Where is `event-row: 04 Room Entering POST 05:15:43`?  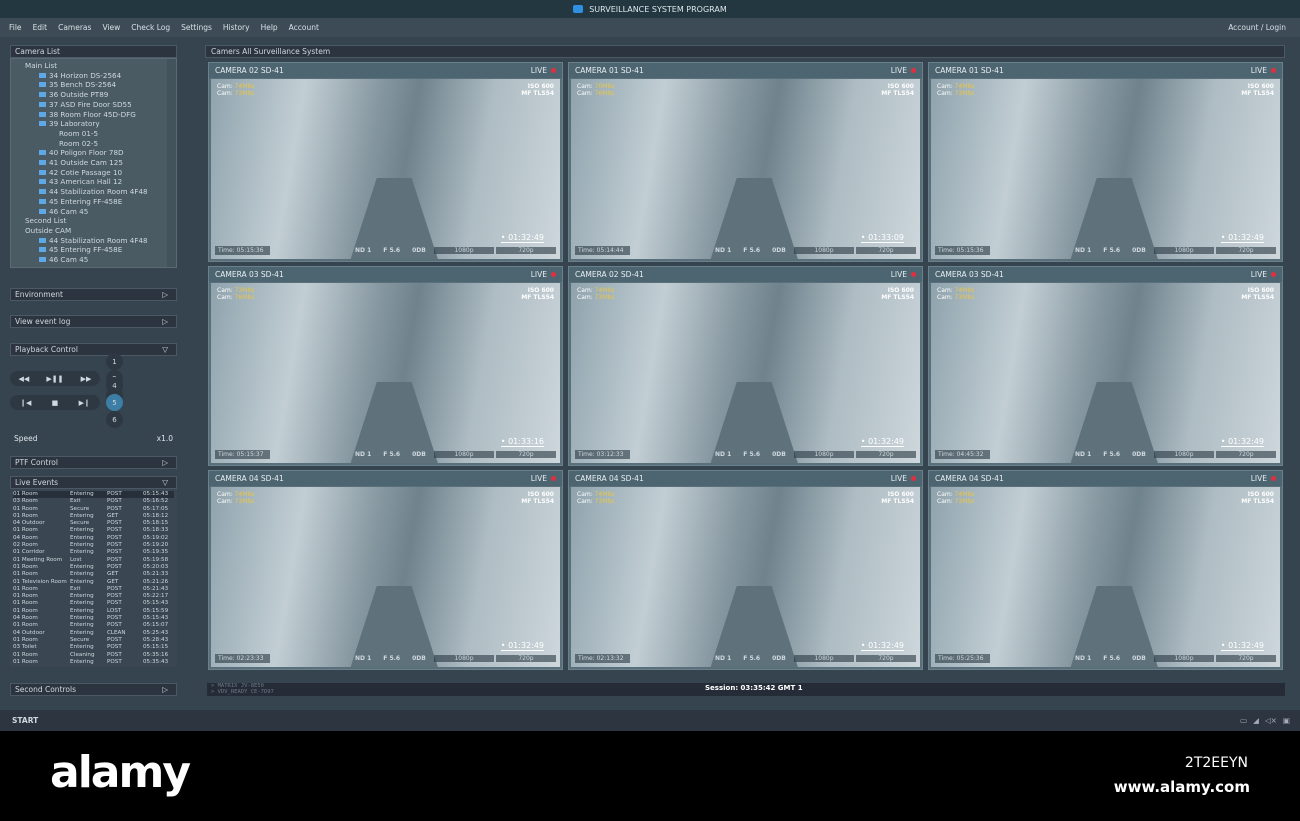 event-row: 04 Room Entering POST 05:15:43 is located at coordinates (93, 618).